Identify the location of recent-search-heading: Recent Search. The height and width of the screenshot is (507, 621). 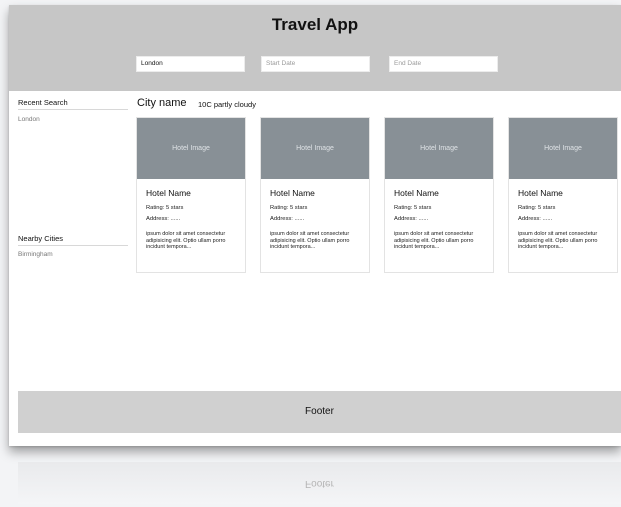
(73, 104).